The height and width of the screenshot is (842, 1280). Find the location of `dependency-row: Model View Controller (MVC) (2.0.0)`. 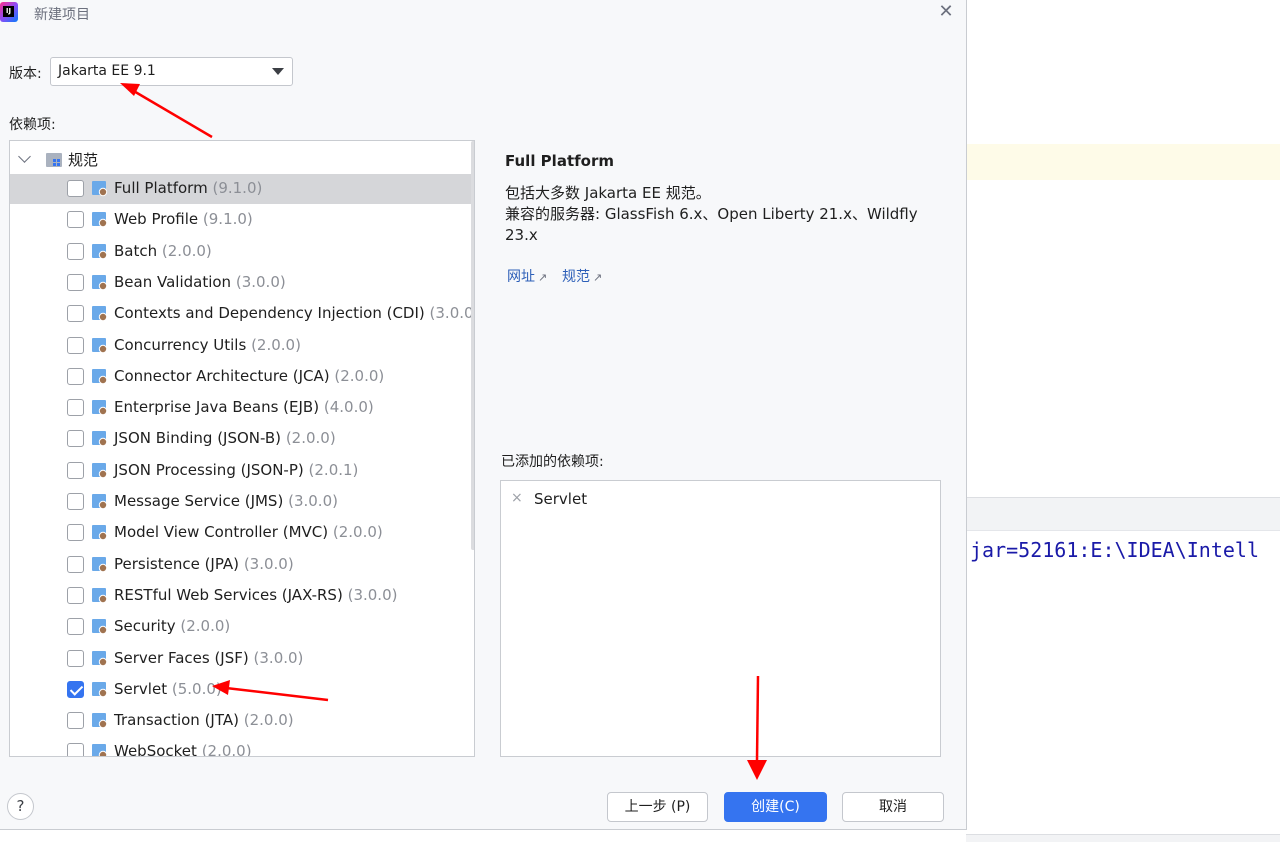

dependency-row: Model View Controller (MVC) (2.0.0) is located at coordinates (242, 533).